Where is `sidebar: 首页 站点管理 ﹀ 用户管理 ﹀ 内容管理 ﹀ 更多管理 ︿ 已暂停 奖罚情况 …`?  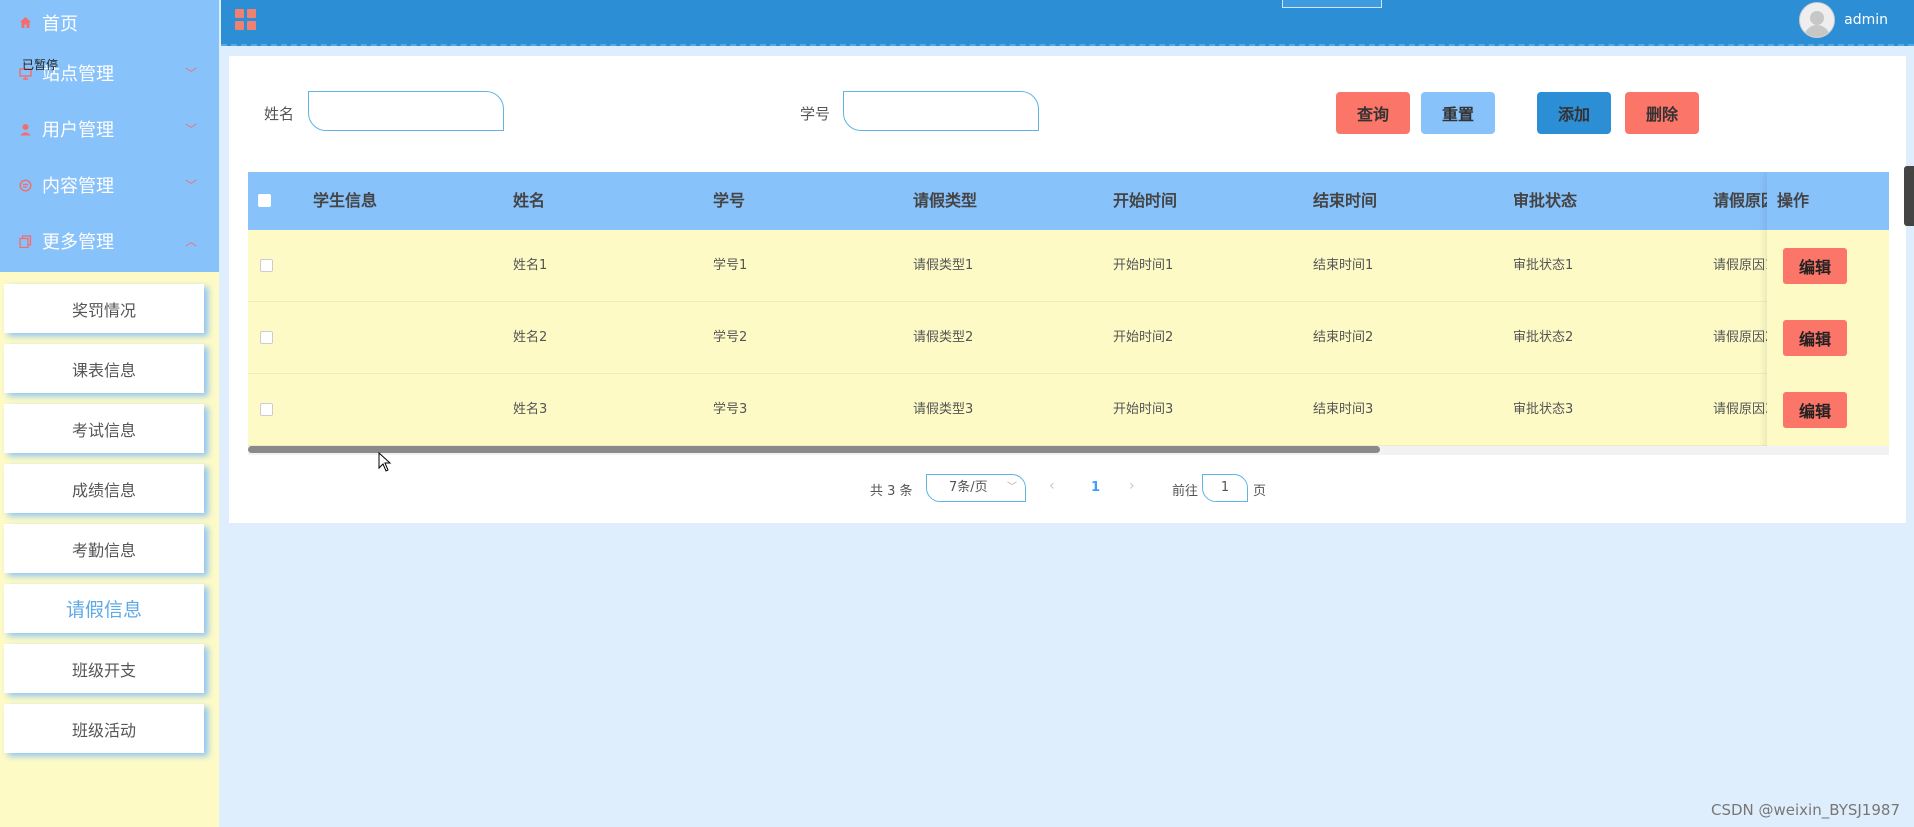 sidebar: 首页 站点管理 ﹀ 用户管理 ﹀ 内容管理 ﹀ 更多管理 ︿ 已暂停 奖罚情况 … is located at coordinates (109, 413).